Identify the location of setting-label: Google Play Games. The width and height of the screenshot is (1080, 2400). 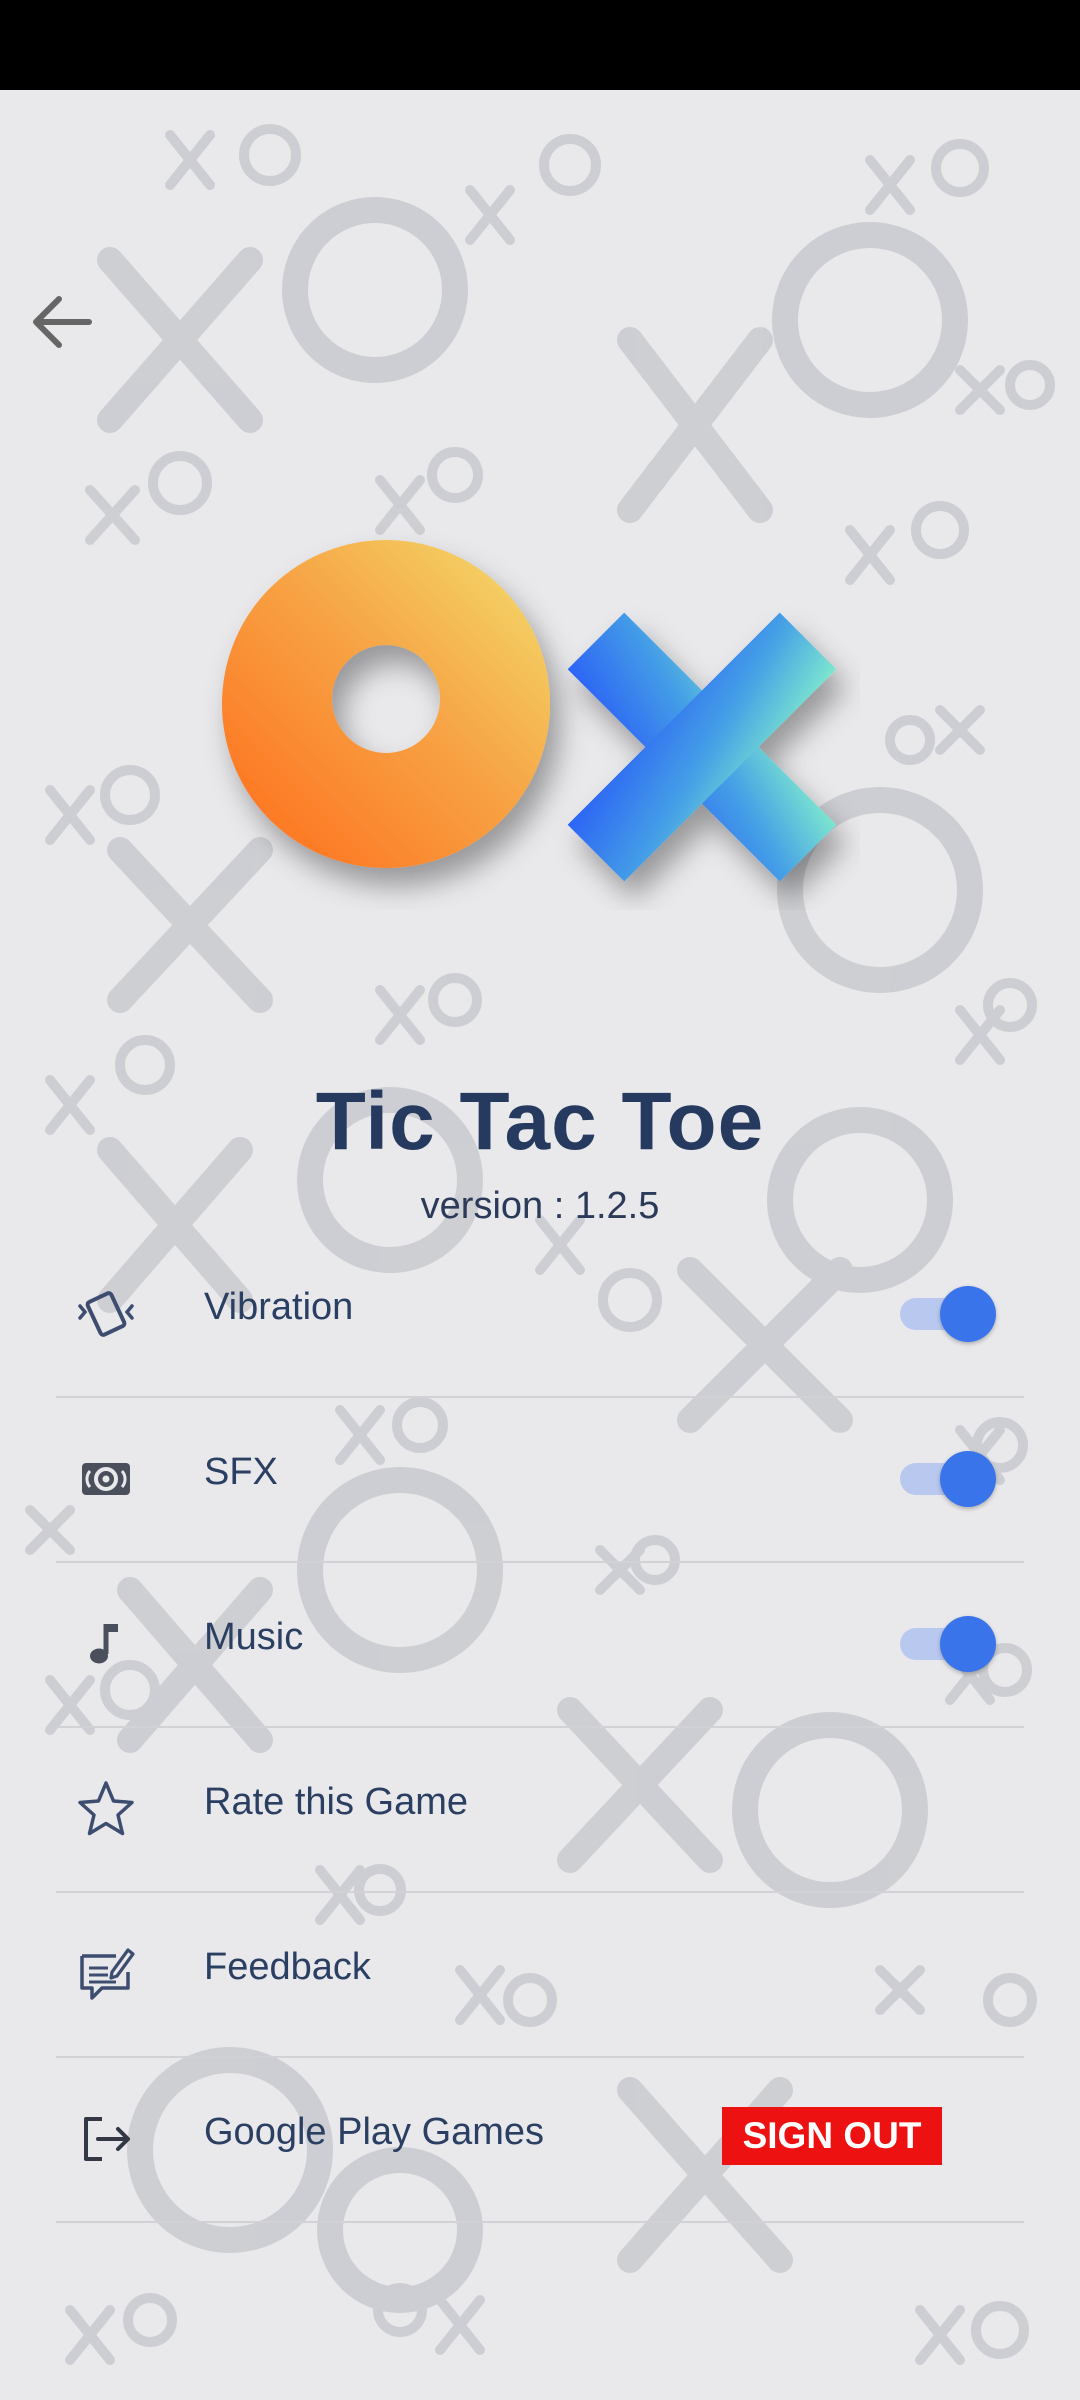
(374, 2132).